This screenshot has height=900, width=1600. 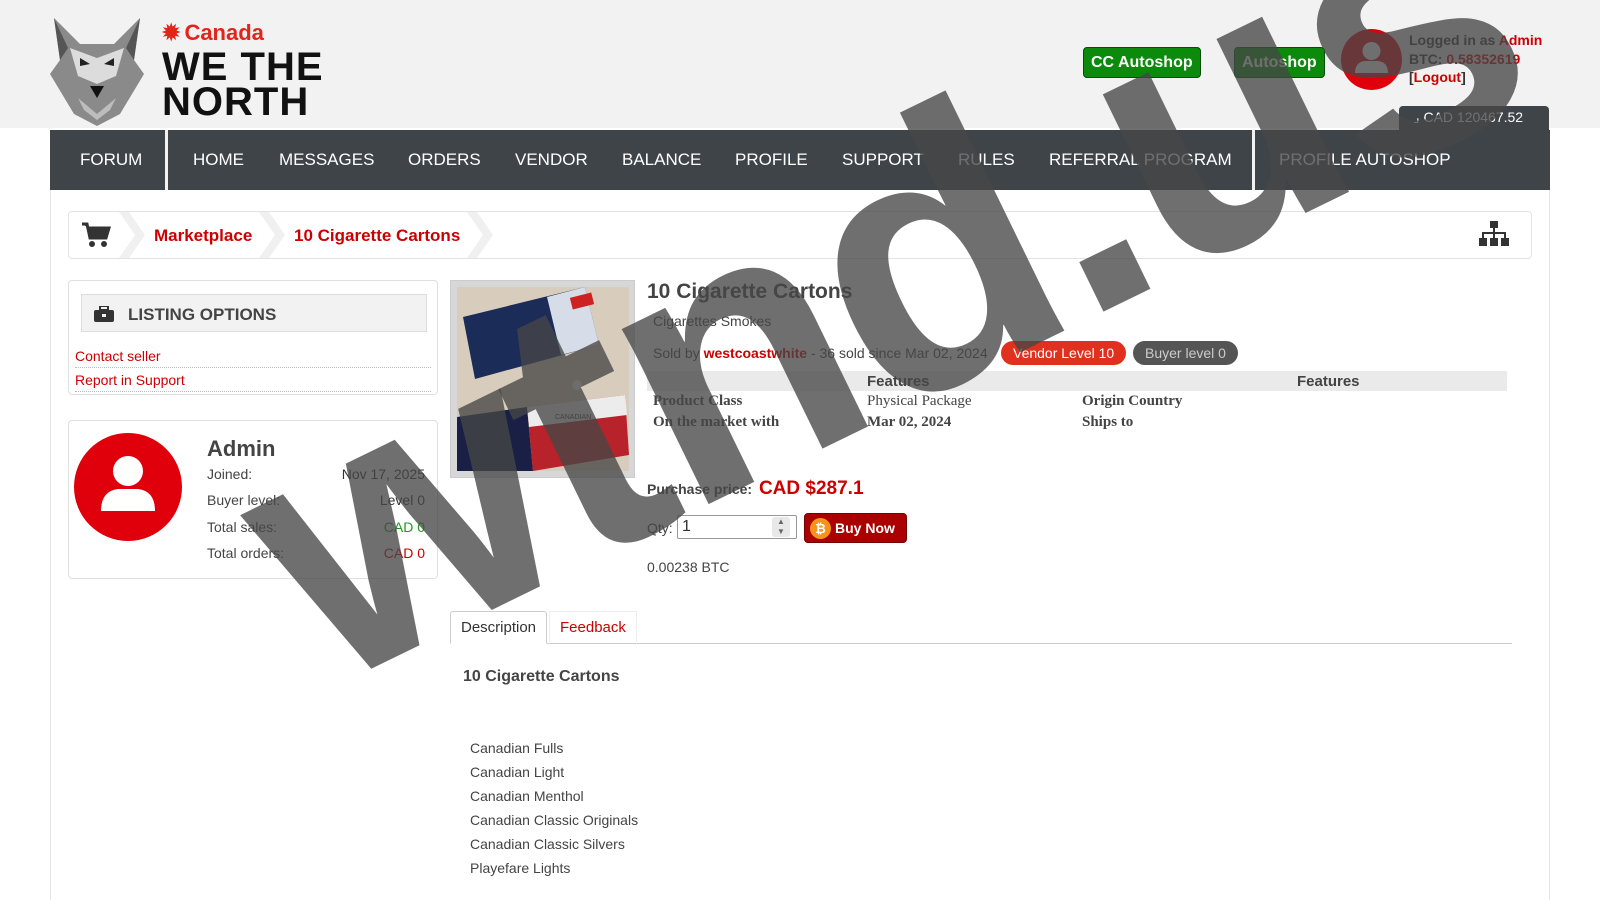 I want to click on feature-label: Ships to, so click(x=1108, y=422).